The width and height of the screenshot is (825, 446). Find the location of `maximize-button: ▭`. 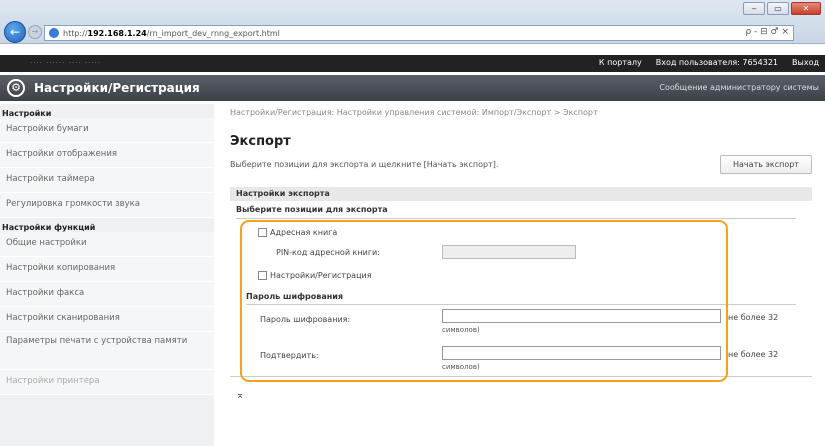

maximize-button: ▭ is located at coordinates (778, 8).